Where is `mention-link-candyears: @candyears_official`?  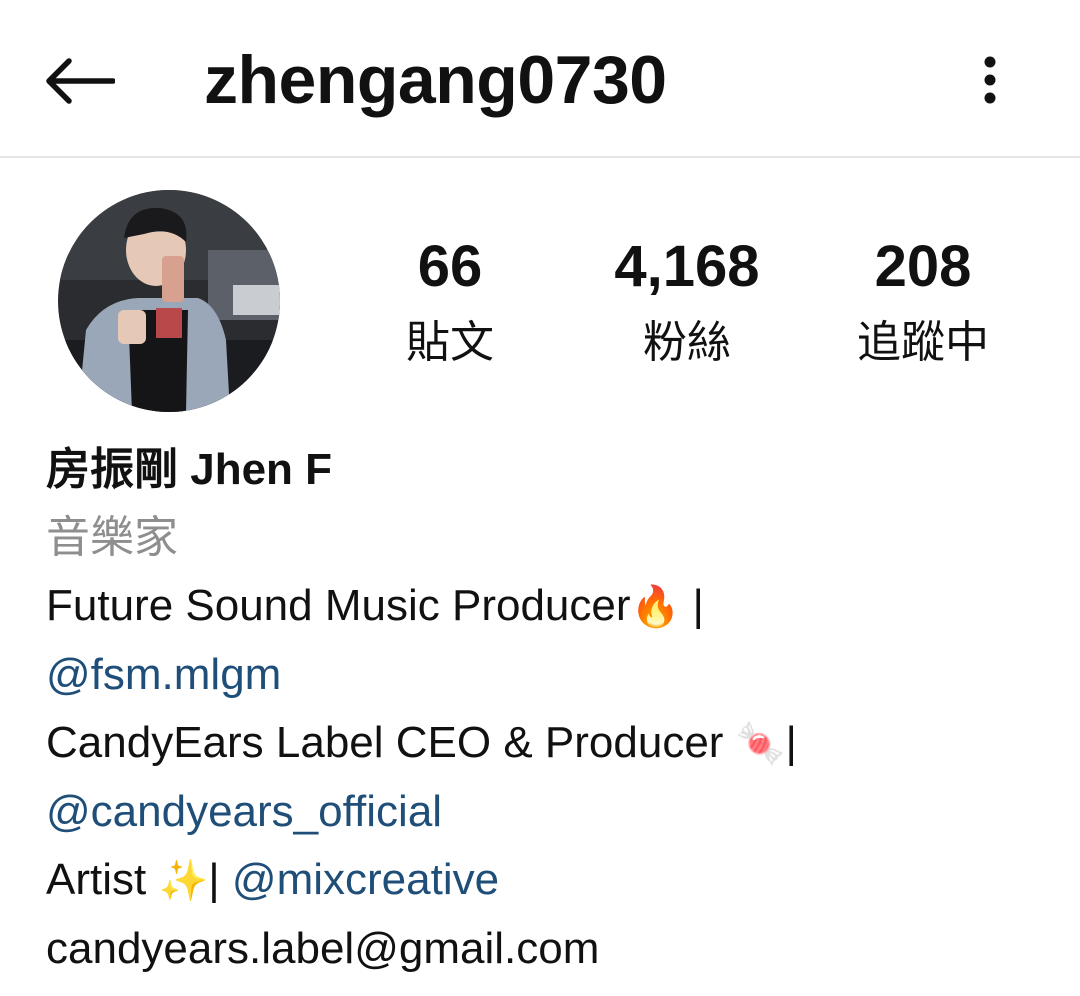
mention-link-candyears: @candyears_official is located at coordinates (244, 811).